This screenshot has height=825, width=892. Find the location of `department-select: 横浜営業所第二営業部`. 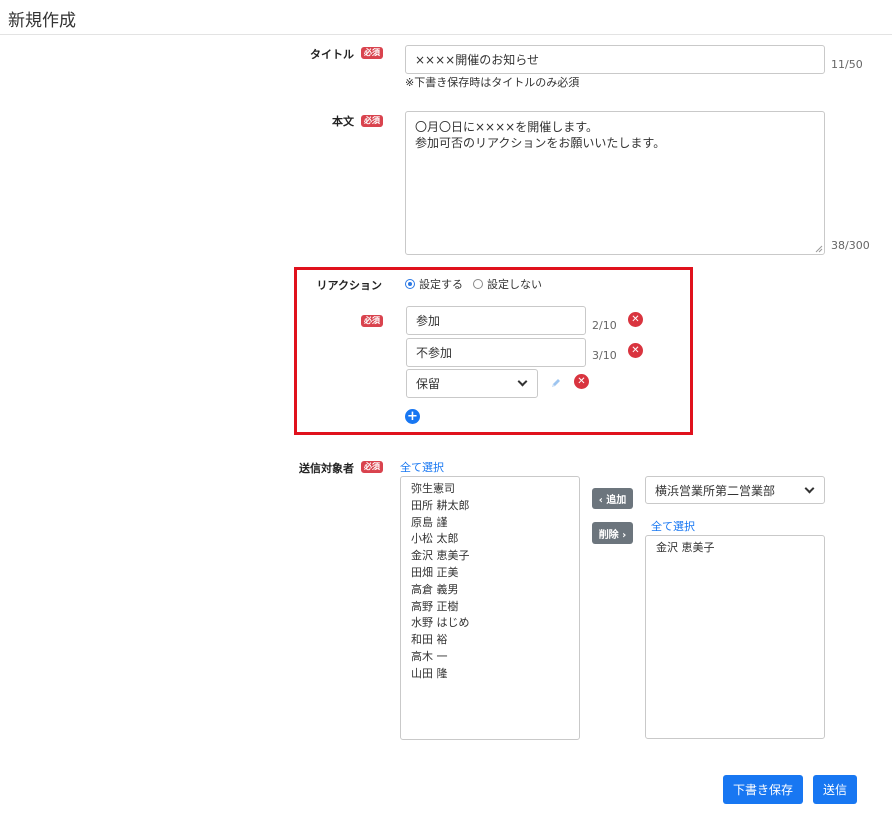

department-select: 横浜営業所第二営業部 is located at coordinates (735, 490).